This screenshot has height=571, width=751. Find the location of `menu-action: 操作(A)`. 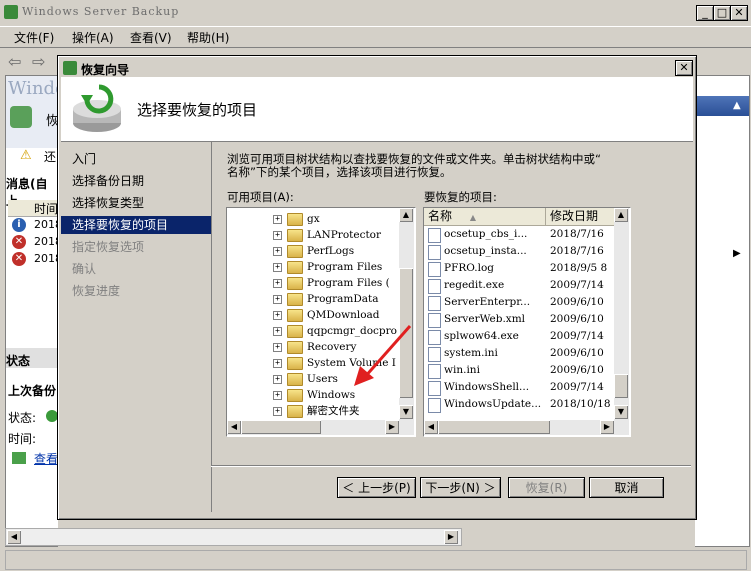

menu-action: 操作(A) is located at coordinates (93, 37).